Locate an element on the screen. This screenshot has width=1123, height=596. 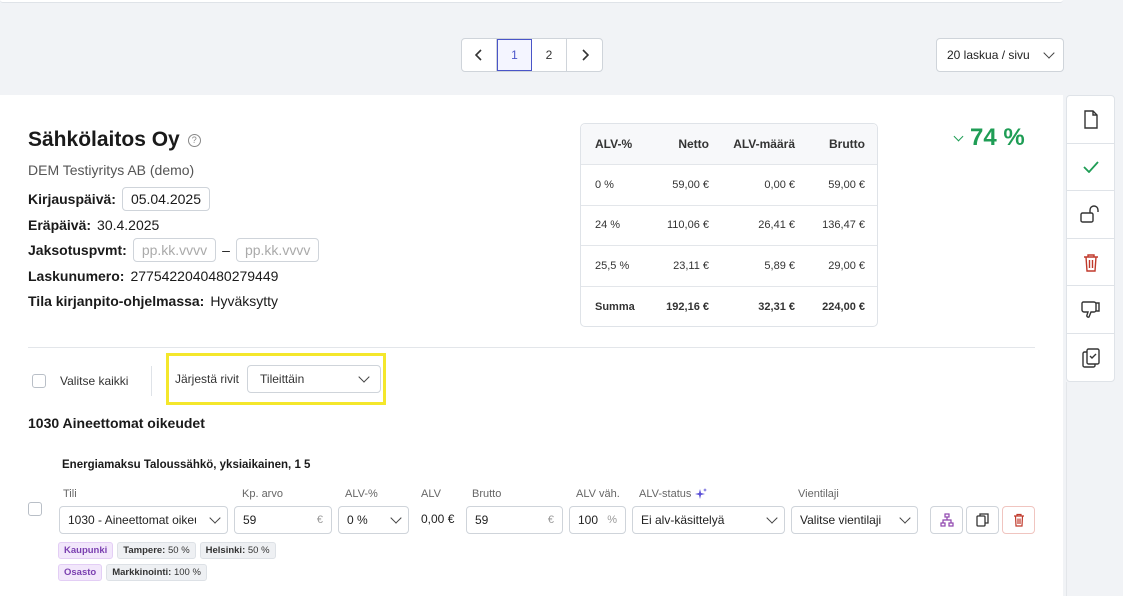
check-icon is located at coordinates (1090, 167).